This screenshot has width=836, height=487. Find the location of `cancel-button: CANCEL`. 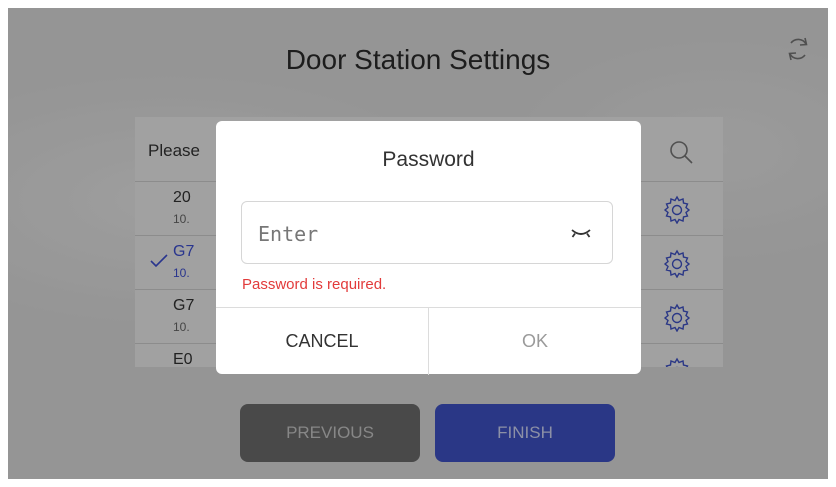

cancel-button: CANCEL is located at coordinates (322, 341).